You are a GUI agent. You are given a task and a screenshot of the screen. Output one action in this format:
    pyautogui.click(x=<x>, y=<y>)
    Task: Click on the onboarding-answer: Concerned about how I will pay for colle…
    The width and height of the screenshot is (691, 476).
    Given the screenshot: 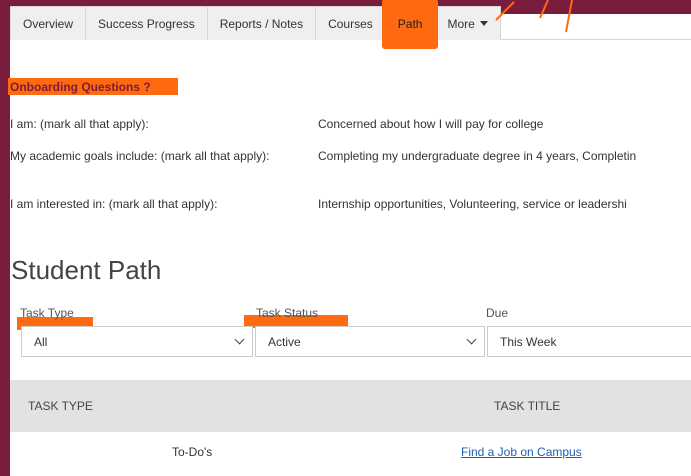 What is the action you would take?
    pyautogui.click(x=431, y=124)
    